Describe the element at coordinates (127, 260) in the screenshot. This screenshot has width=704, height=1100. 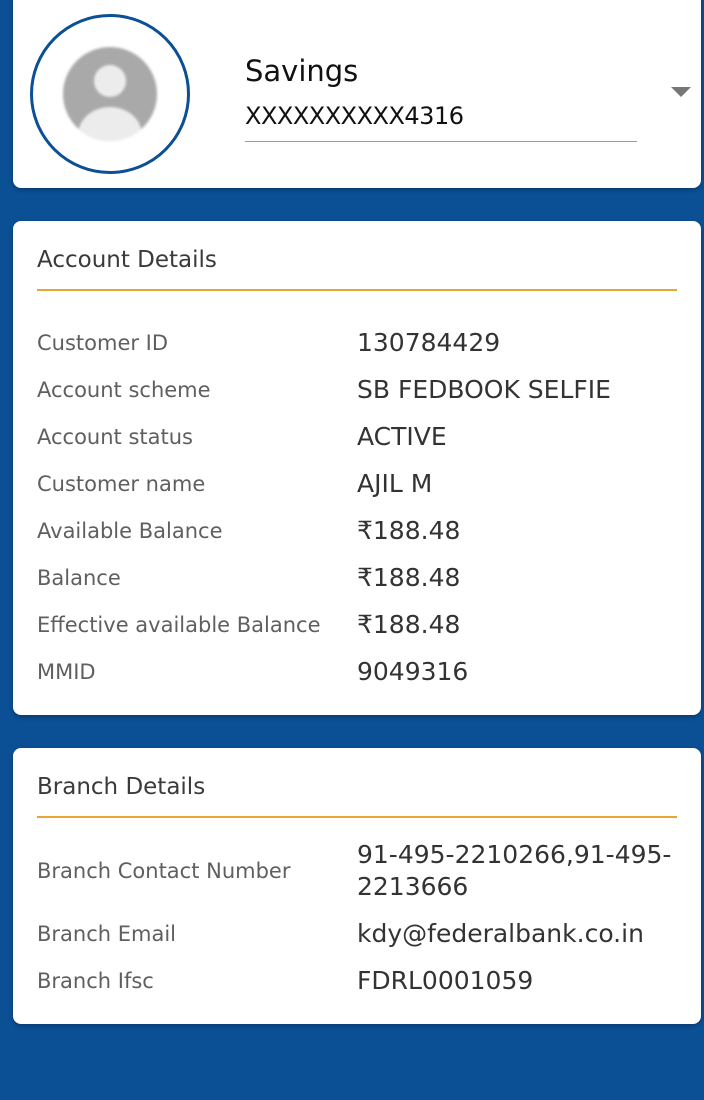
I see `account-details-title: Account Details` at that location.